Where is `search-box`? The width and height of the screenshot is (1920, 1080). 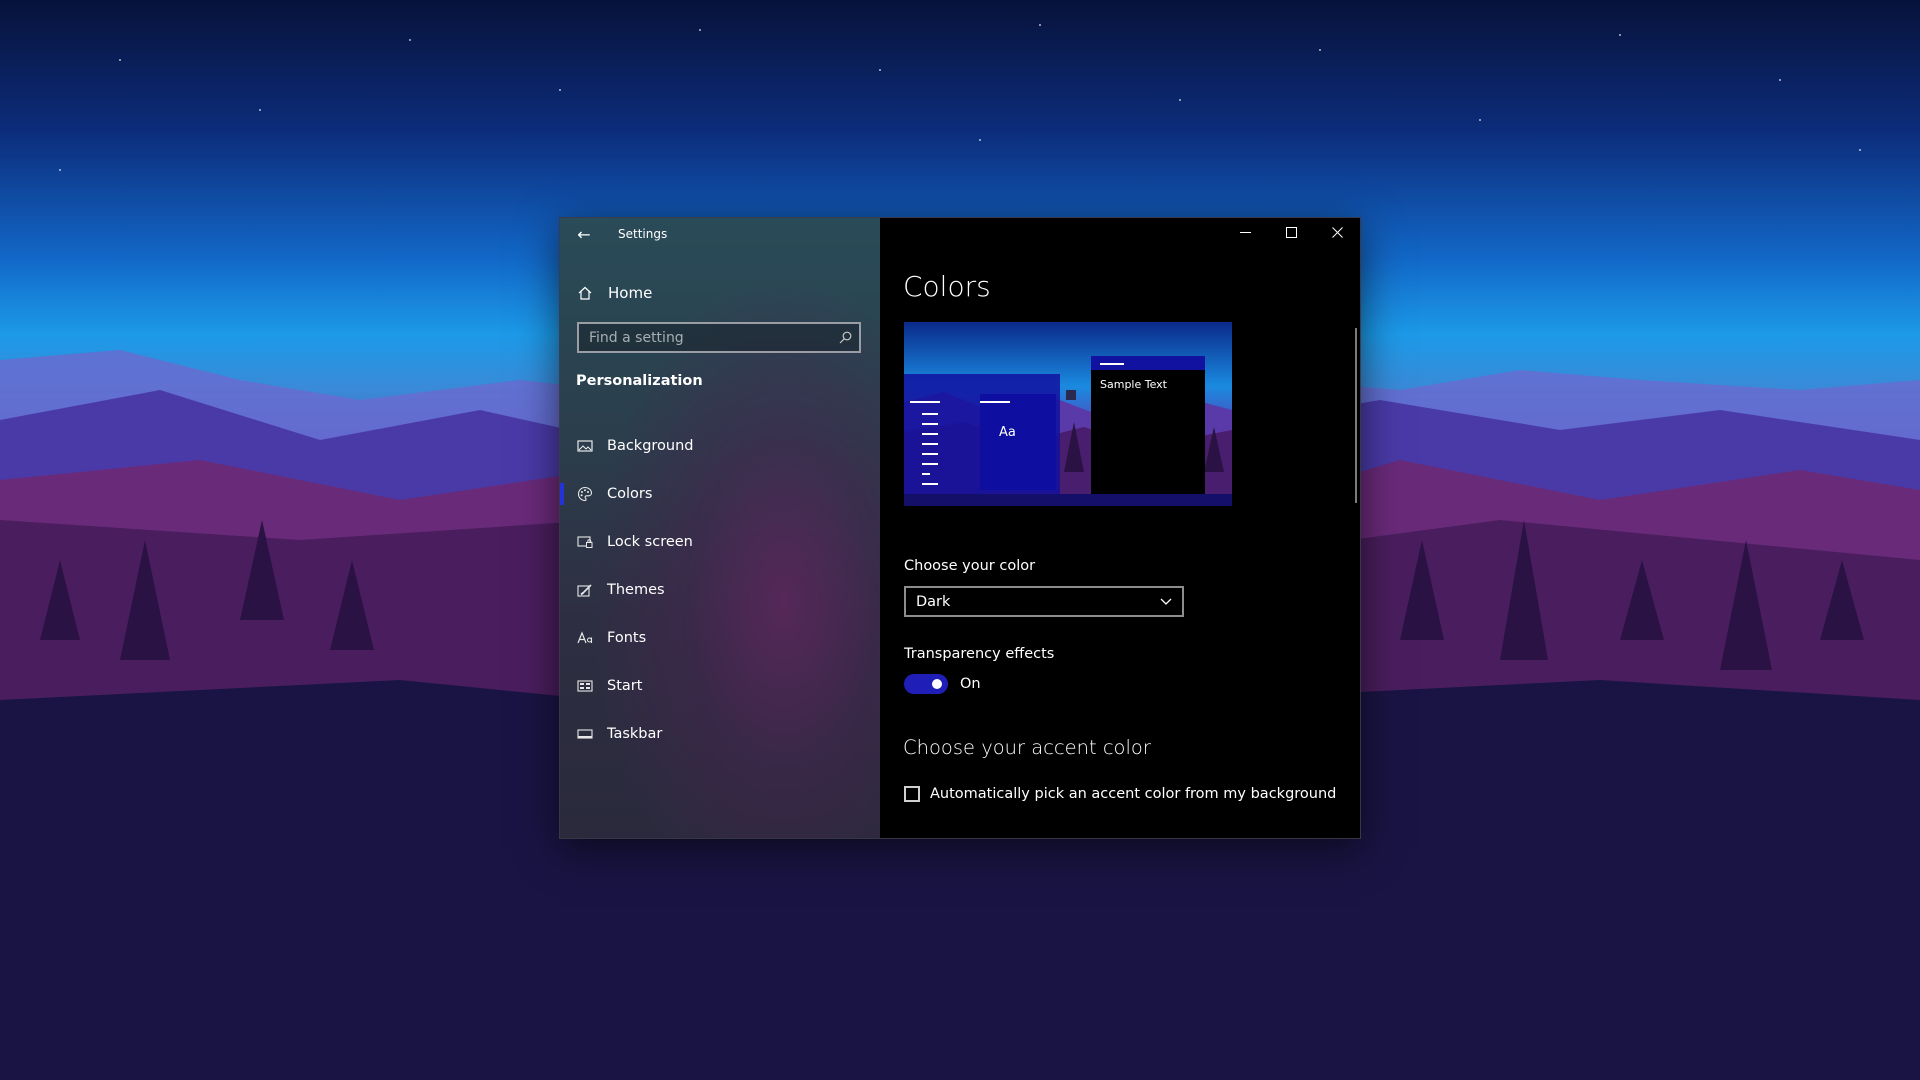
search-box is located at coordinates (719, 337).